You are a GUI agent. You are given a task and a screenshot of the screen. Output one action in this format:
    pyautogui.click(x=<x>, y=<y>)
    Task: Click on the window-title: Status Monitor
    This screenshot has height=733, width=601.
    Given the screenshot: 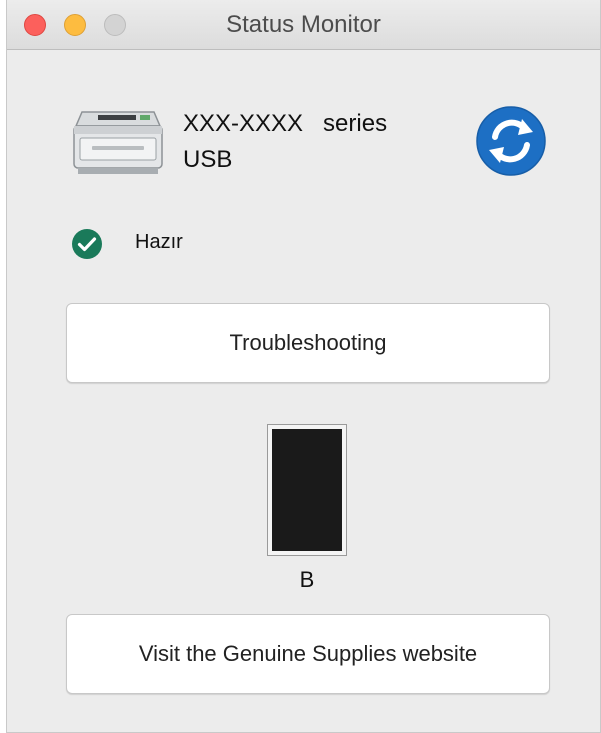 What is the action you would take?
    pyautogui.click(x=303, y=24)
    